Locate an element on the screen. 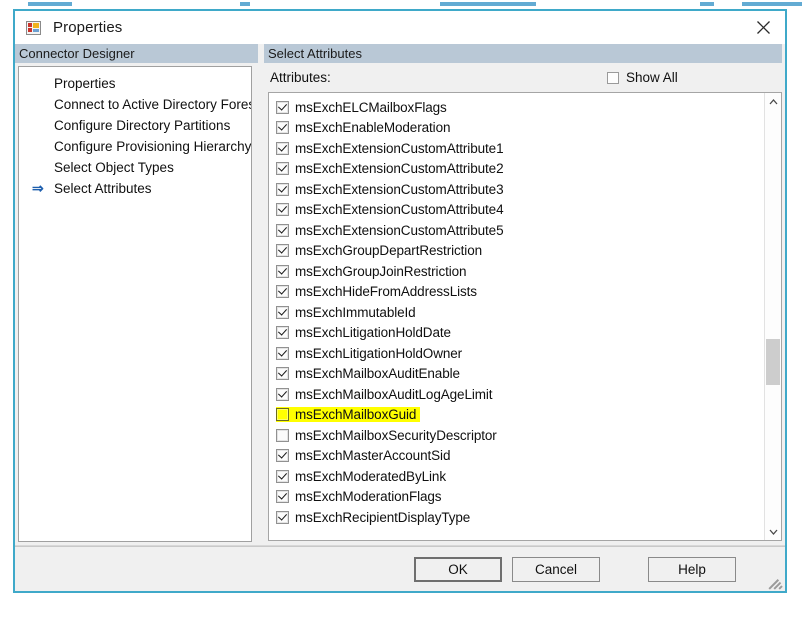 The width and height of the screenshot is (805, 617). sidebar-item-label: Select Attributes is located at coordinates (103, 188).